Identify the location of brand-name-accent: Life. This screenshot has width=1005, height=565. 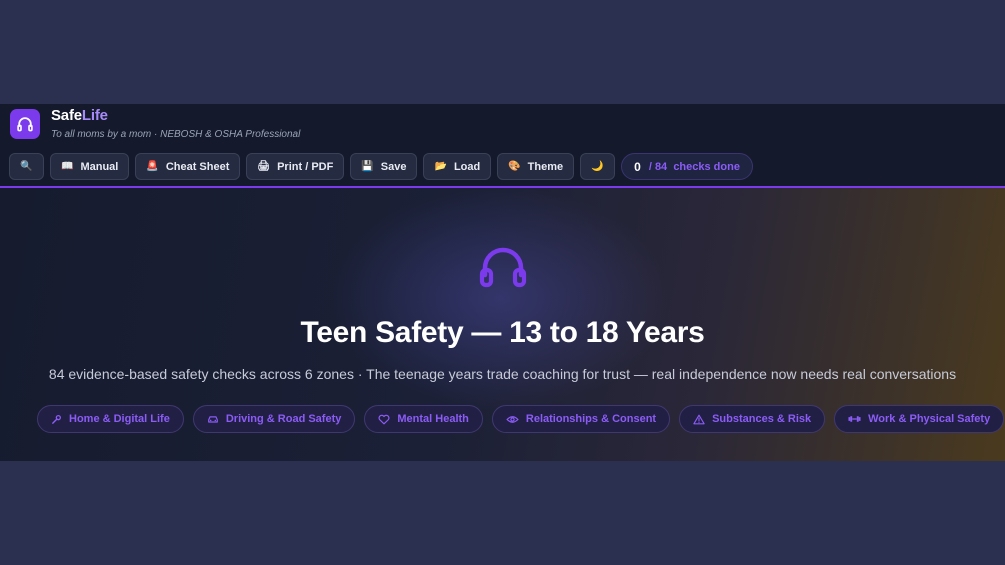
(94, 115).